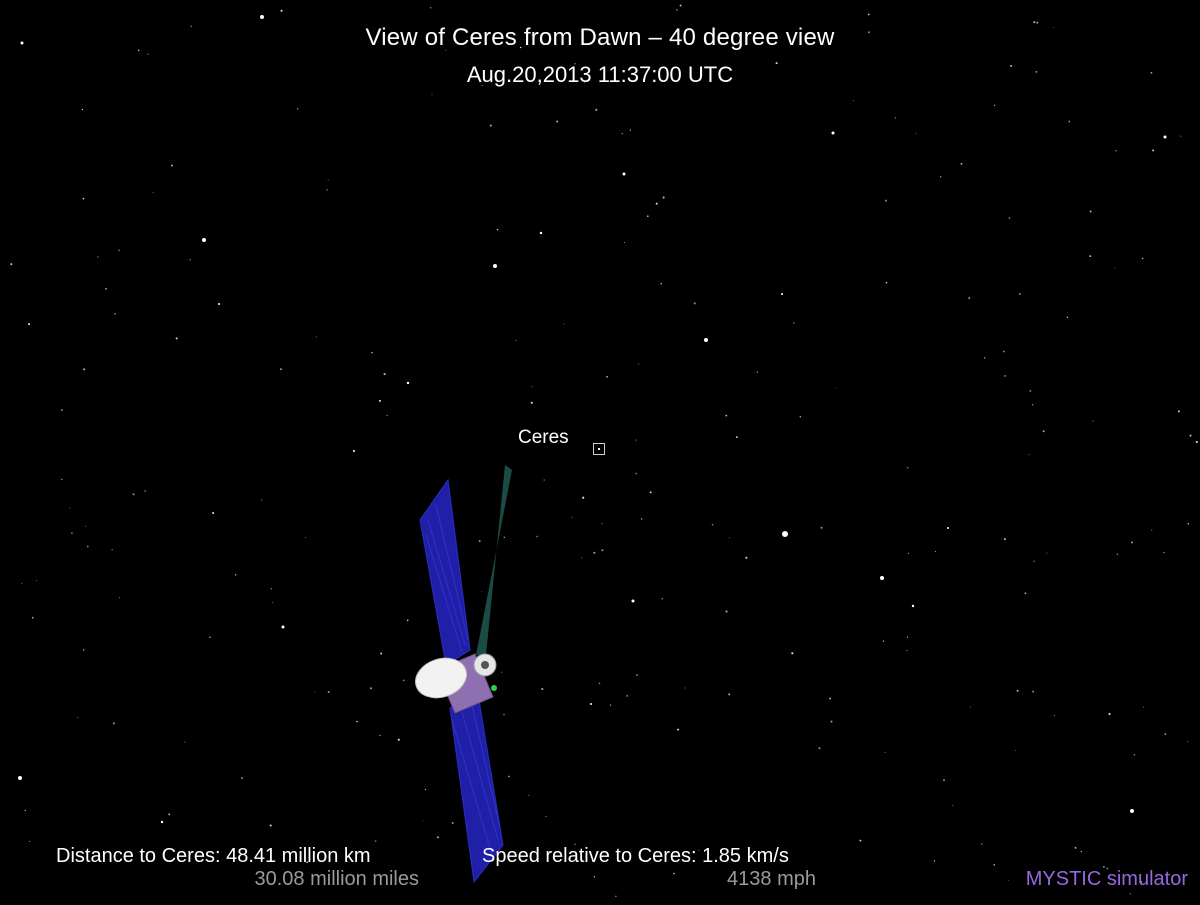 The width and height of the screenshot is (1200, 905). What do you see at coordinates (485, 665) in the screenshot?
I see `ion-engine-nozzle` at bounding box center [485, 665].